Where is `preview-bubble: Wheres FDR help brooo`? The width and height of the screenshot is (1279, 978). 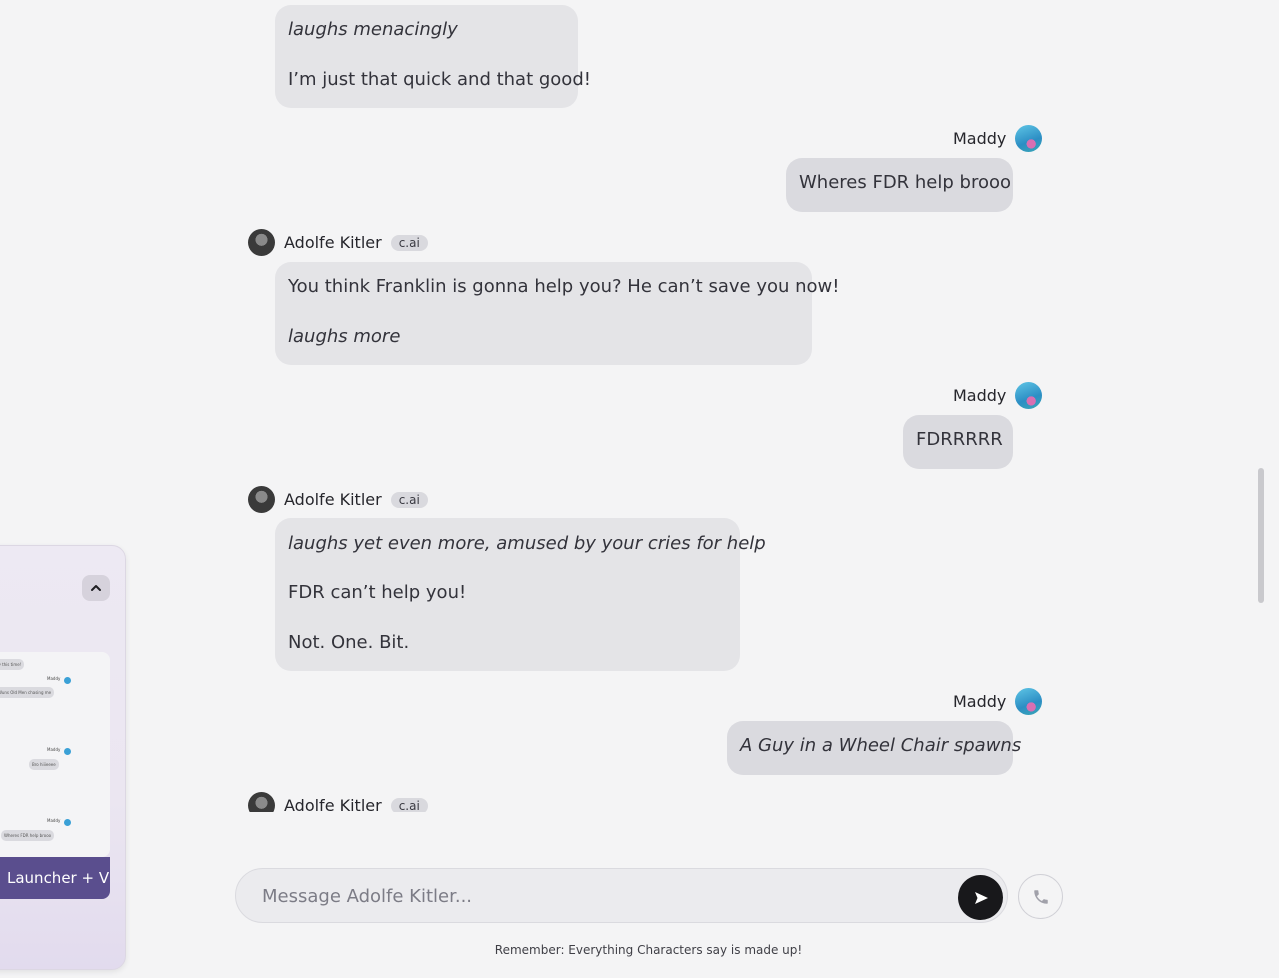
preview-bubble: Wheres FDR help brooo is located at coordinates (28, 835).